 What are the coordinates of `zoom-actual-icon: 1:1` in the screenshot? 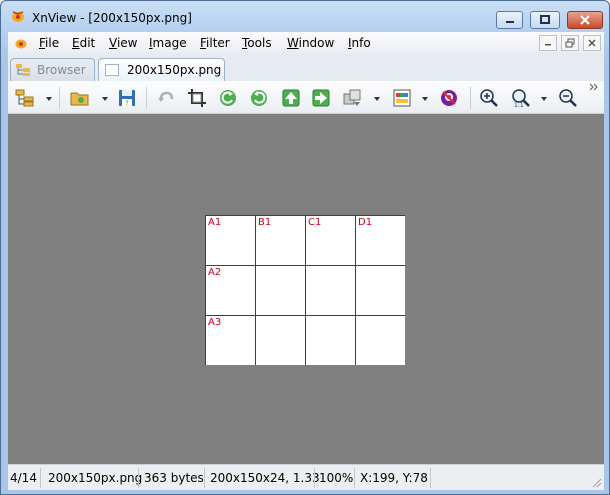 It's located at (521, 98).